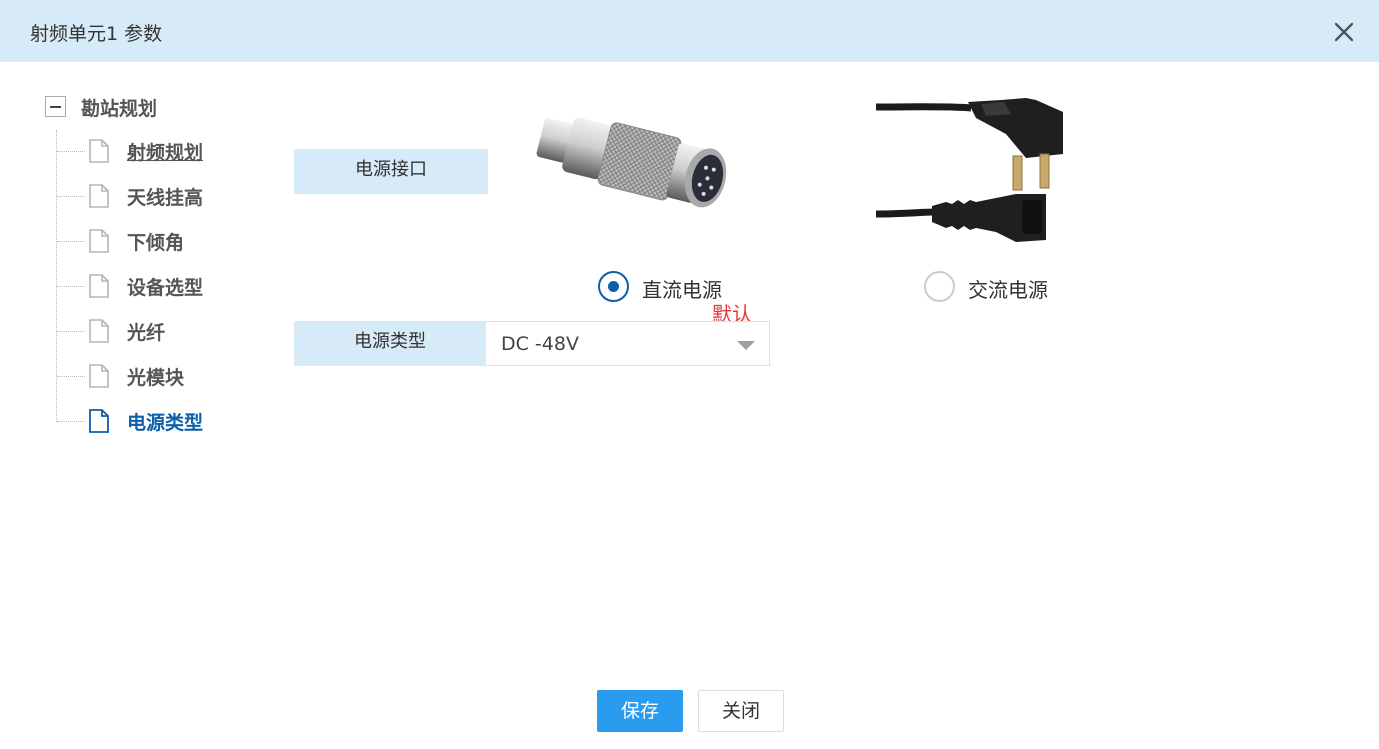 Image resolution: width=1379 pixels, height=749 pixels. Describe the element at coordinates (146, 333) in the screenshot. I see `tree-item-label: 光纤` at that location.